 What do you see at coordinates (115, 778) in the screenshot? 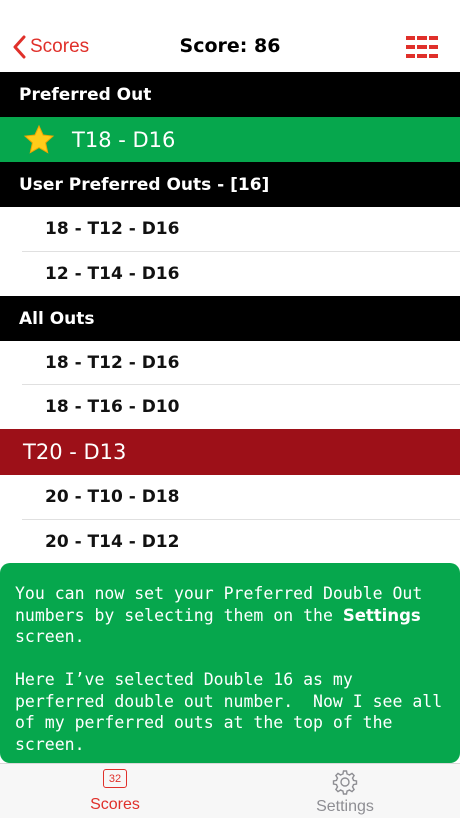
I see `scores-badge-icon: 32` at bounding box center [115, 778].